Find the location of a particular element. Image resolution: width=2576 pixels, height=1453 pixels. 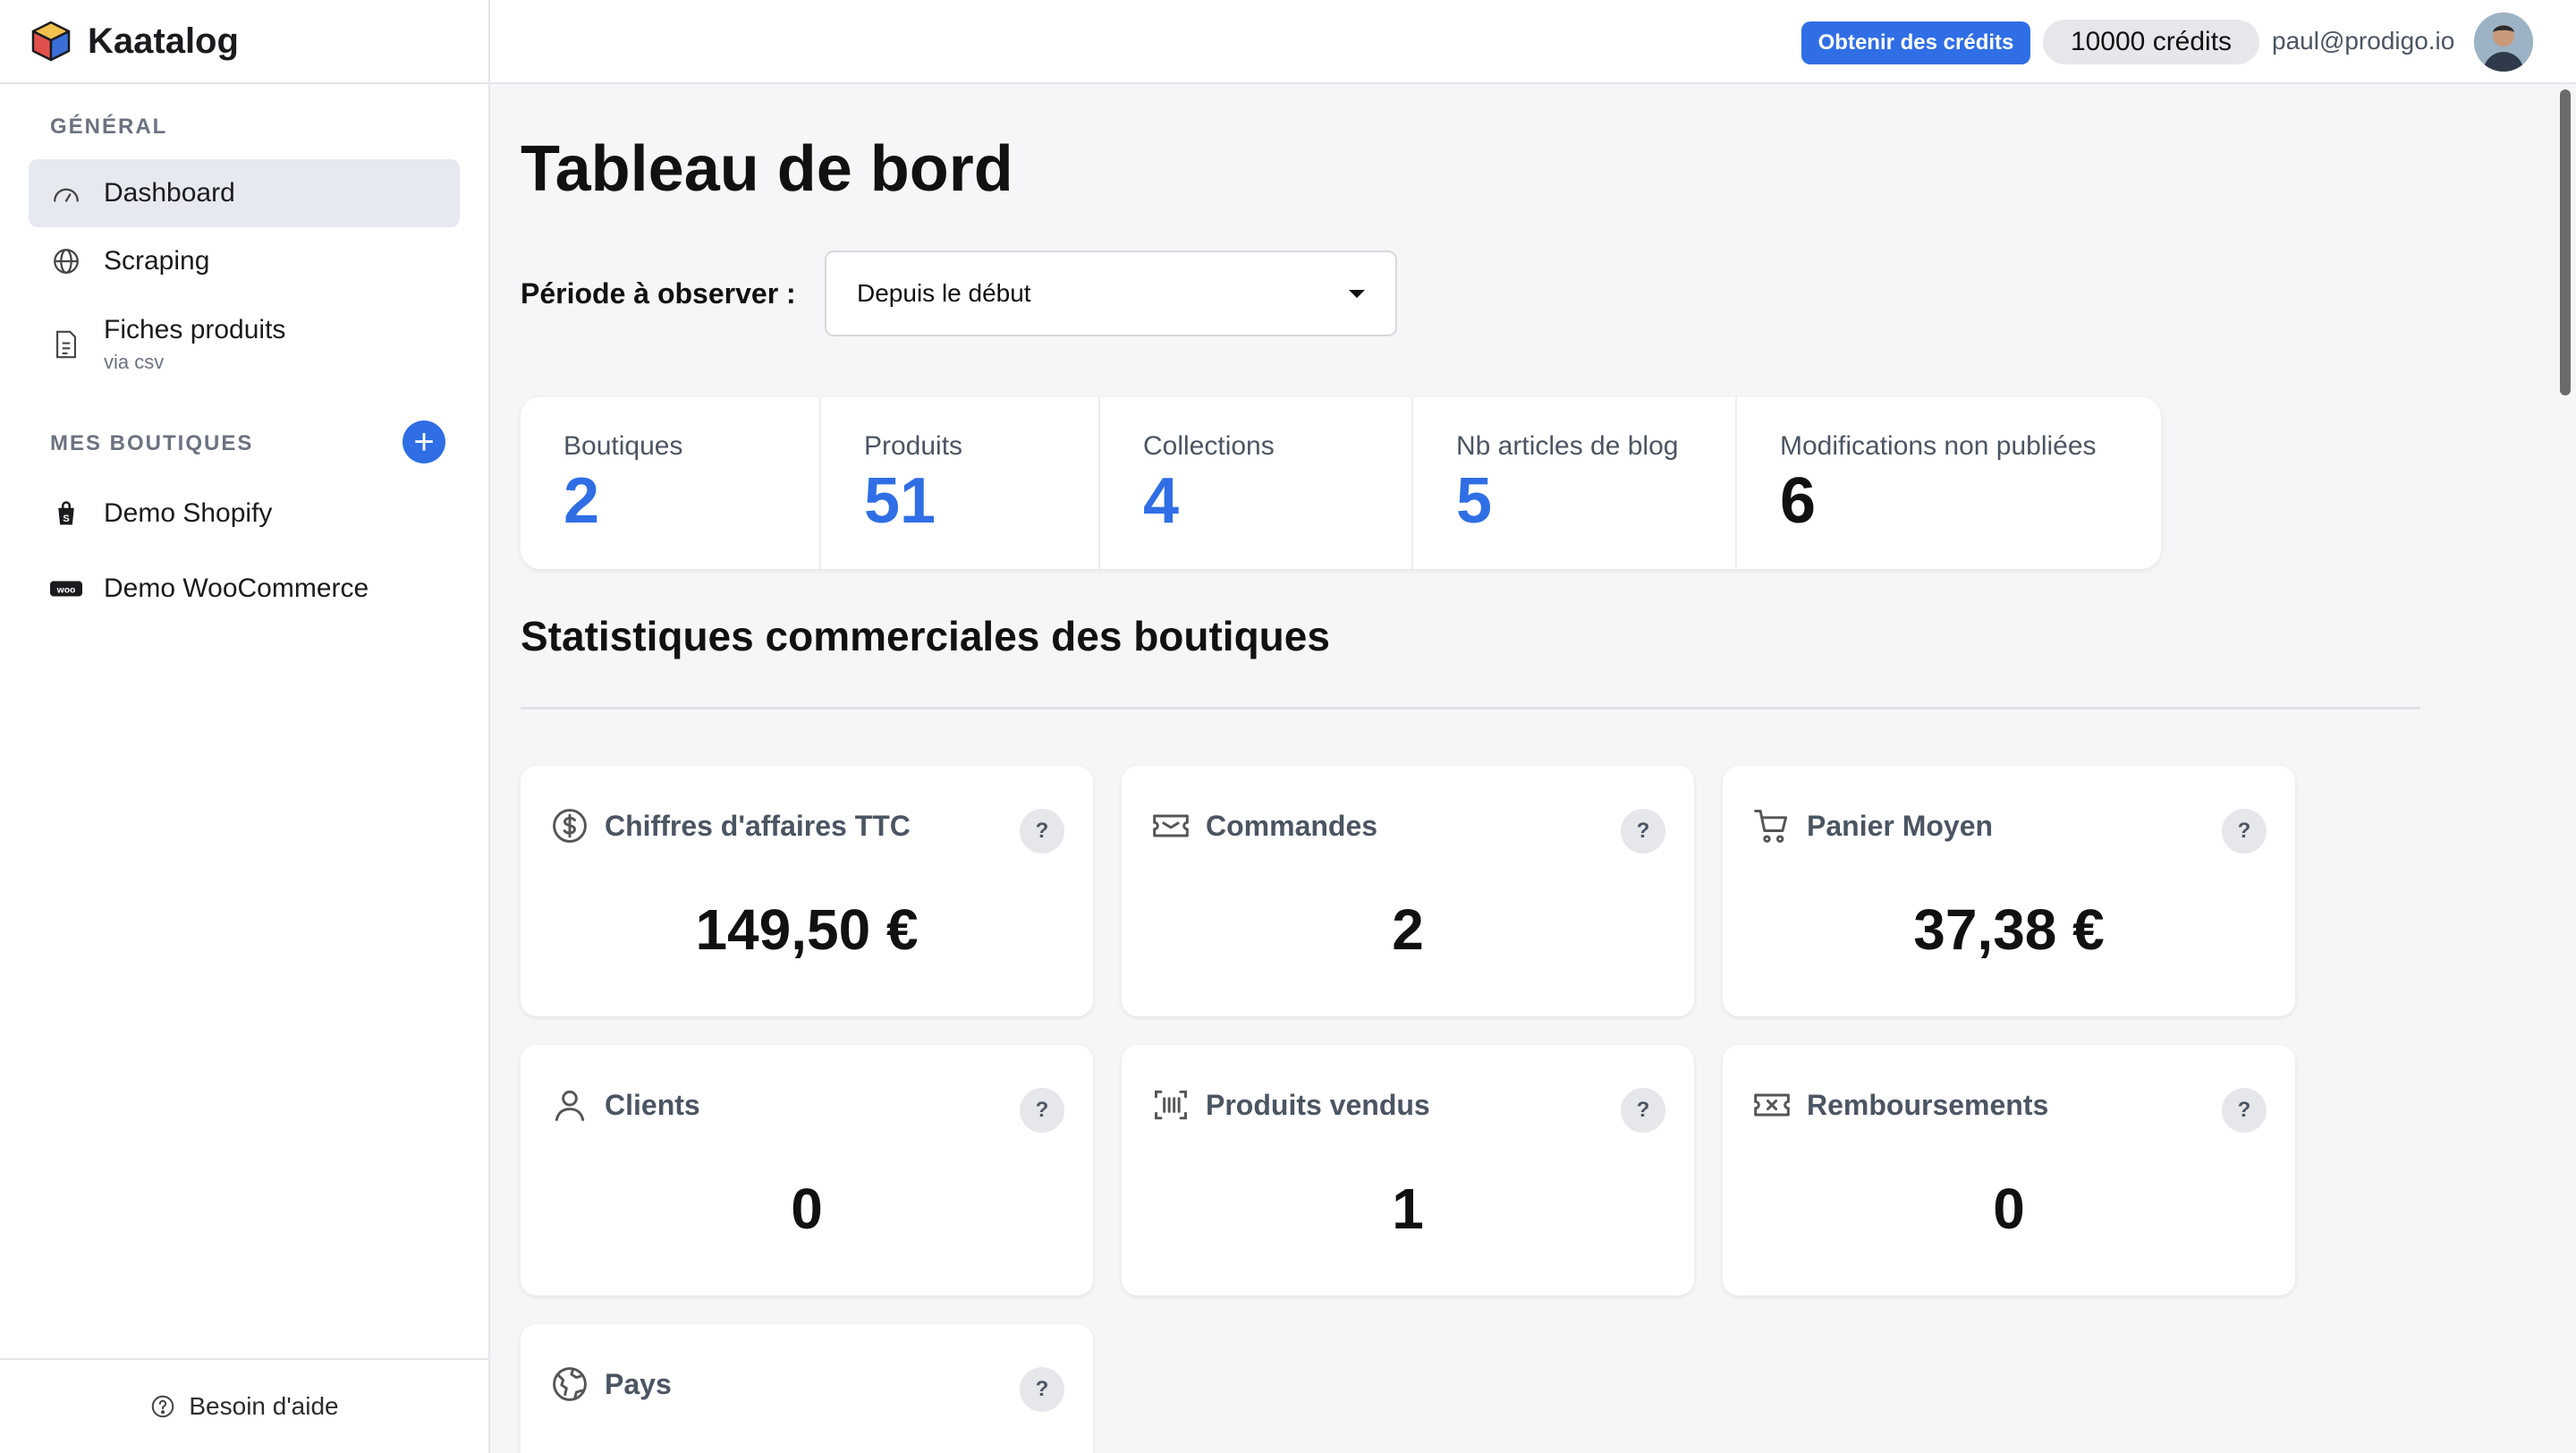

user-icon is located at coordinates (569, 1105).